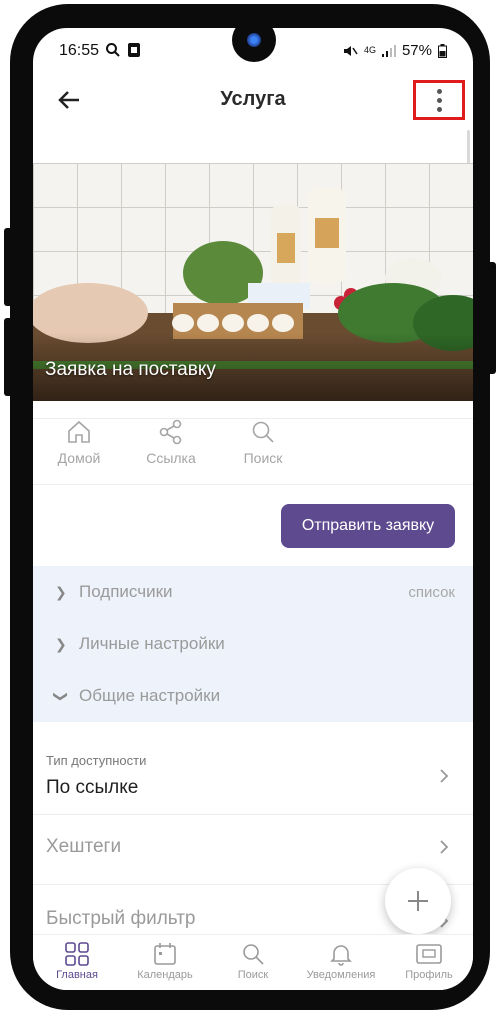 This screenshot has width=500, height=1016. What do you see at coordinates (368, 526) in the screenshot?
I see `send-request-button: Отправить заявку` at bounding box center [368, 526].